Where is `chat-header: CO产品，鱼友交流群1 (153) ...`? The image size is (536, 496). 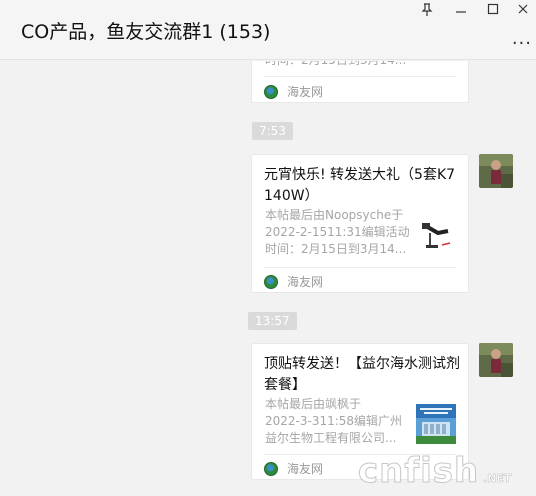 chat-header: CO产品，鱼友交流群1 (153) ... is located at coordinates (268, 30).